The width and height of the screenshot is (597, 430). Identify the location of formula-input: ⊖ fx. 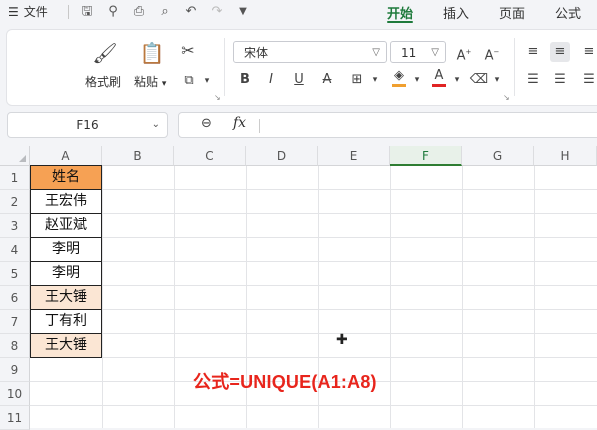
(387, 125).